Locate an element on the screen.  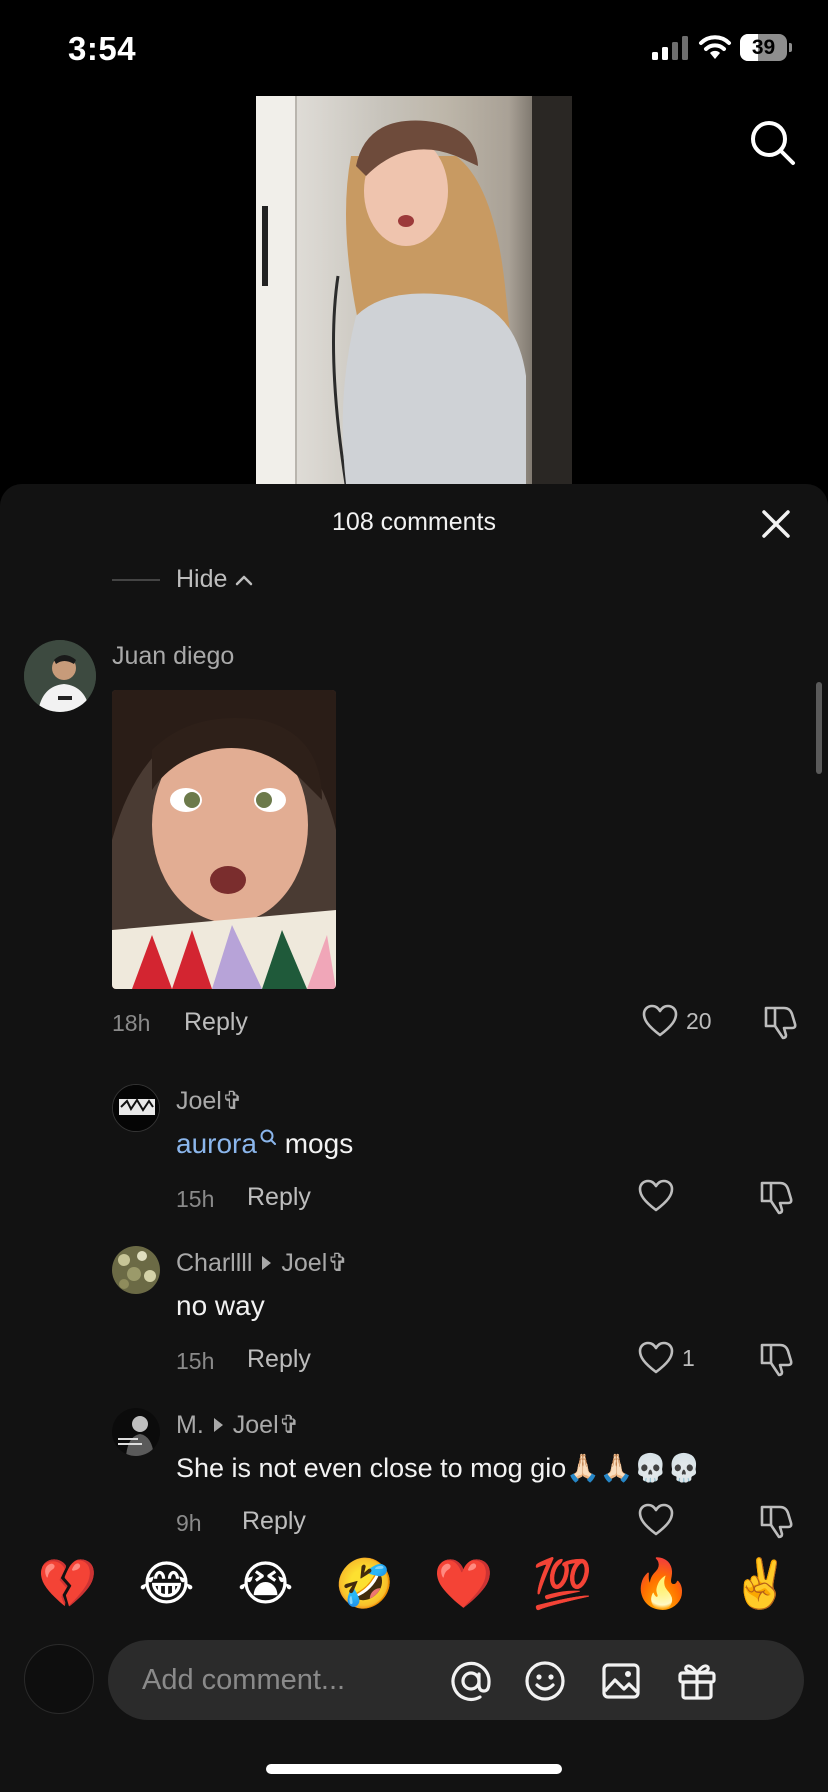
emoji-broken-heart: 💔 is located at coordinates (68, 1584).